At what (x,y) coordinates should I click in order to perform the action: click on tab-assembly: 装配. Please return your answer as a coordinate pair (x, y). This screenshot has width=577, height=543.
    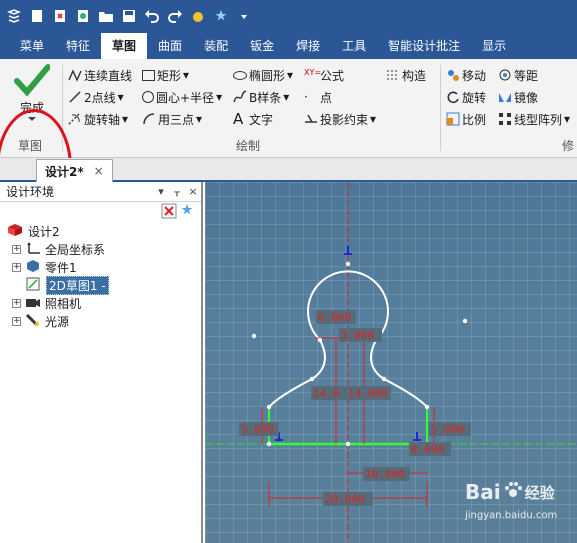
    Looking at the image, I should click on (216, 46).